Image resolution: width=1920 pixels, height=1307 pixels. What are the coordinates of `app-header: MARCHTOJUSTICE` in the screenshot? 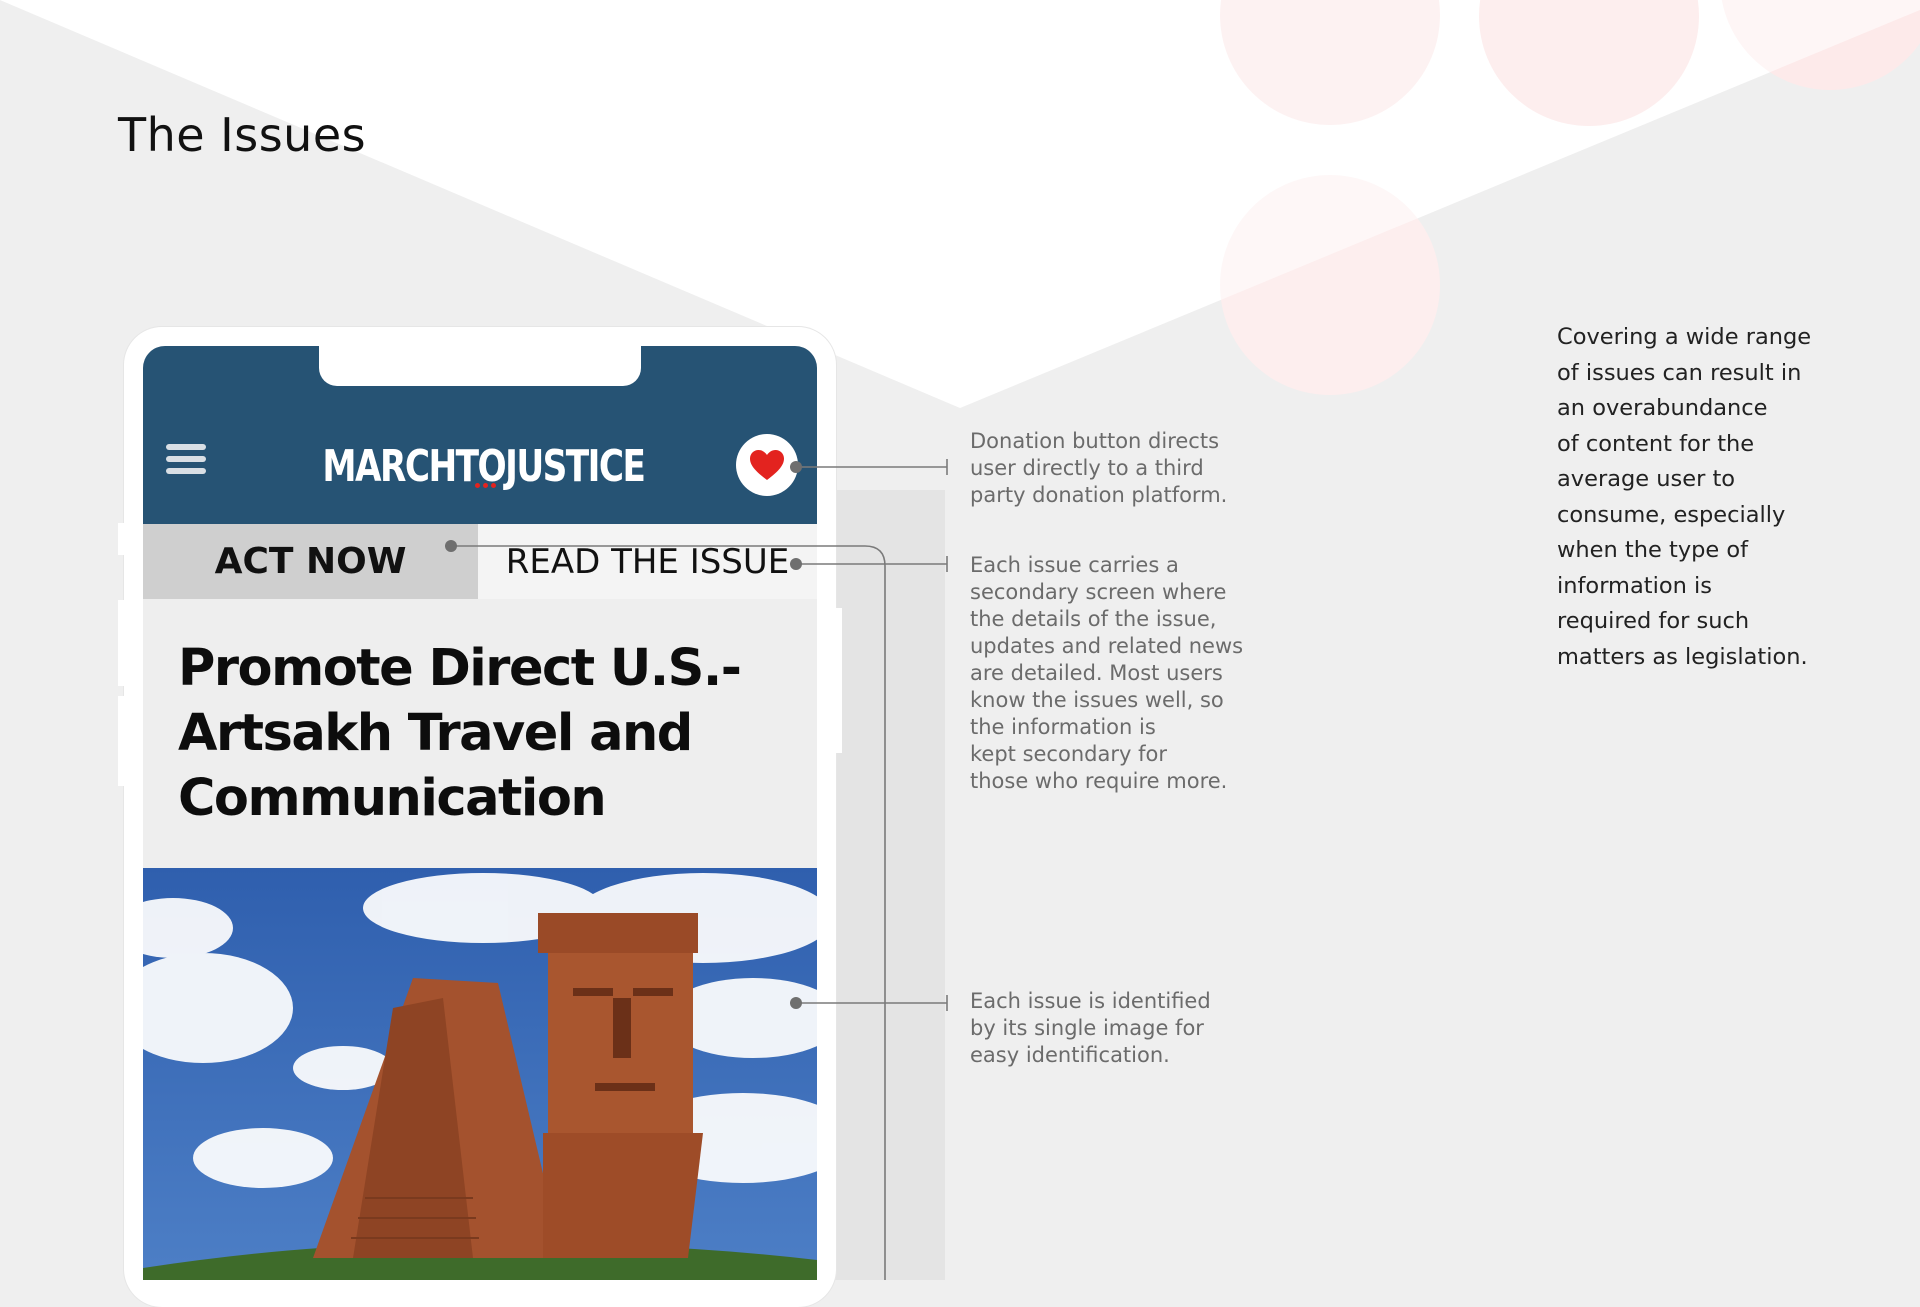 It's located at (480, 435).